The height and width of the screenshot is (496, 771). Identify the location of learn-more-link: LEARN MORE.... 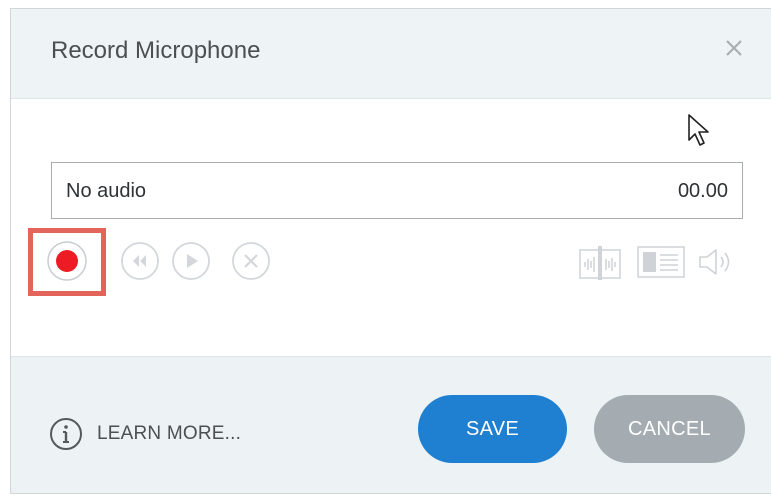
(145, 434).